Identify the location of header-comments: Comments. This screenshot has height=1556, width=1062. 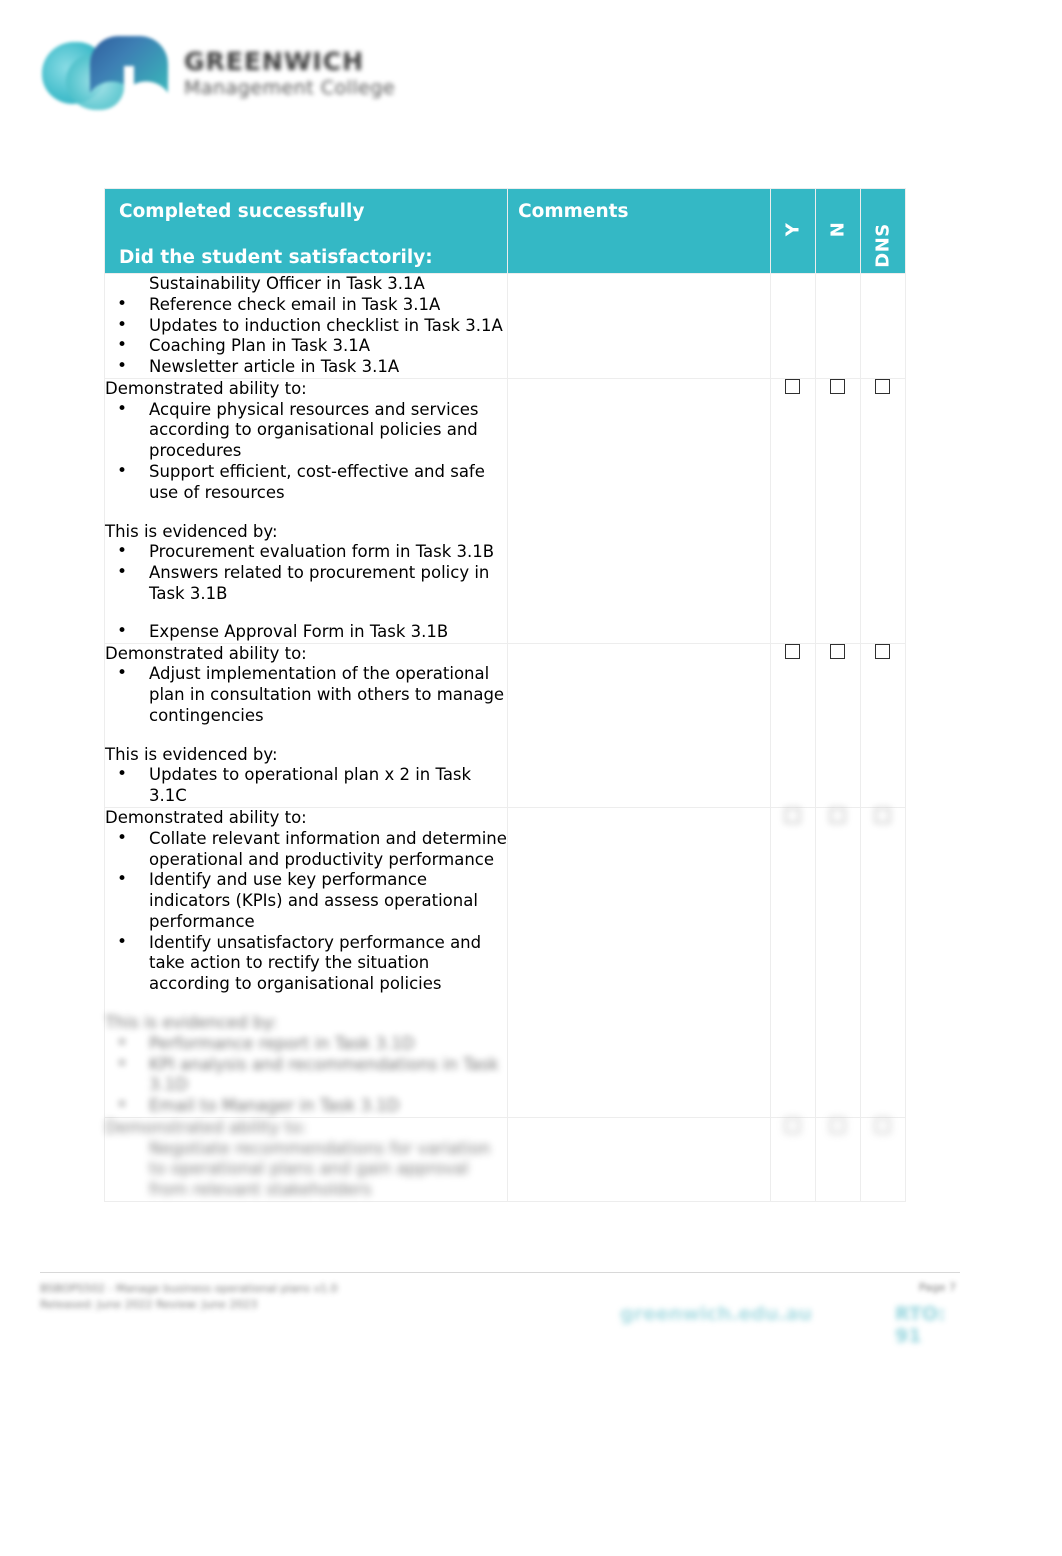
(639, 231).